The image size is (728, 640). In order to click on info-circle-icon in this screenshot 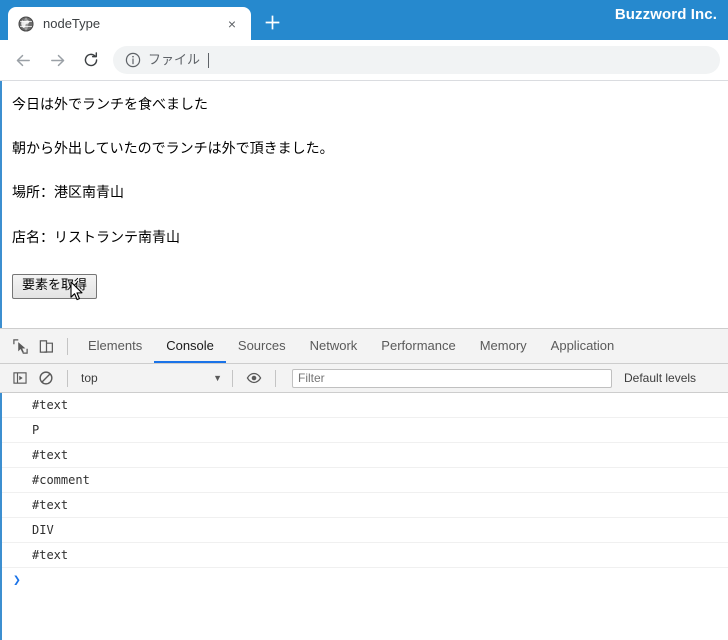, I will do `click(133, 60)`.